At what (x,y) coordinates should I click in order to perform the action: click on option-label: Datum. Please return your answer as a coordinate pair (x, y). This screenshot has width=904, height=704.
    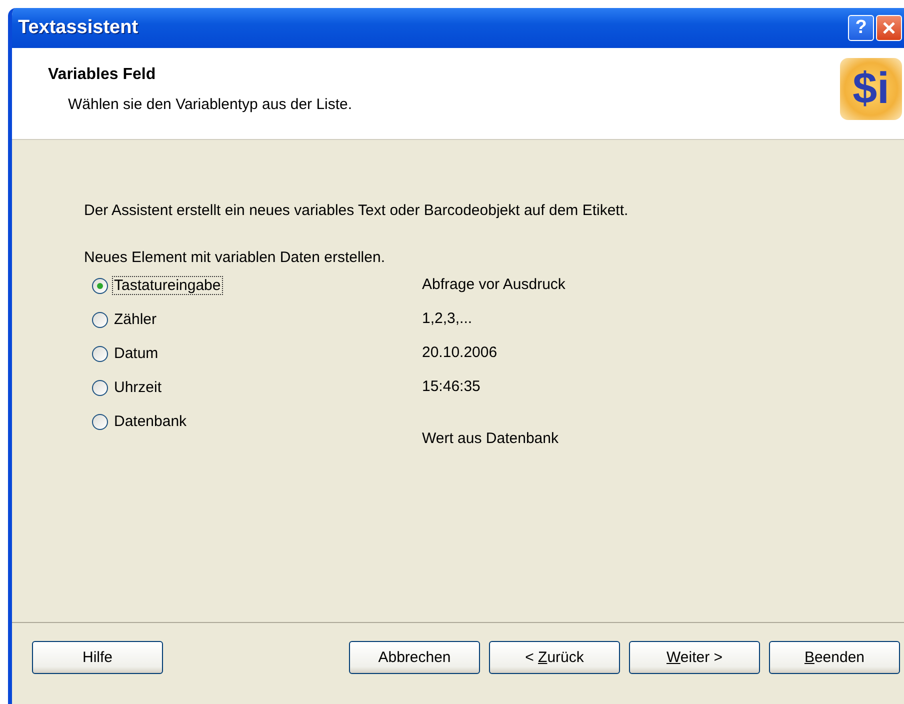
    Looking at the image, I should click on (136, 353).